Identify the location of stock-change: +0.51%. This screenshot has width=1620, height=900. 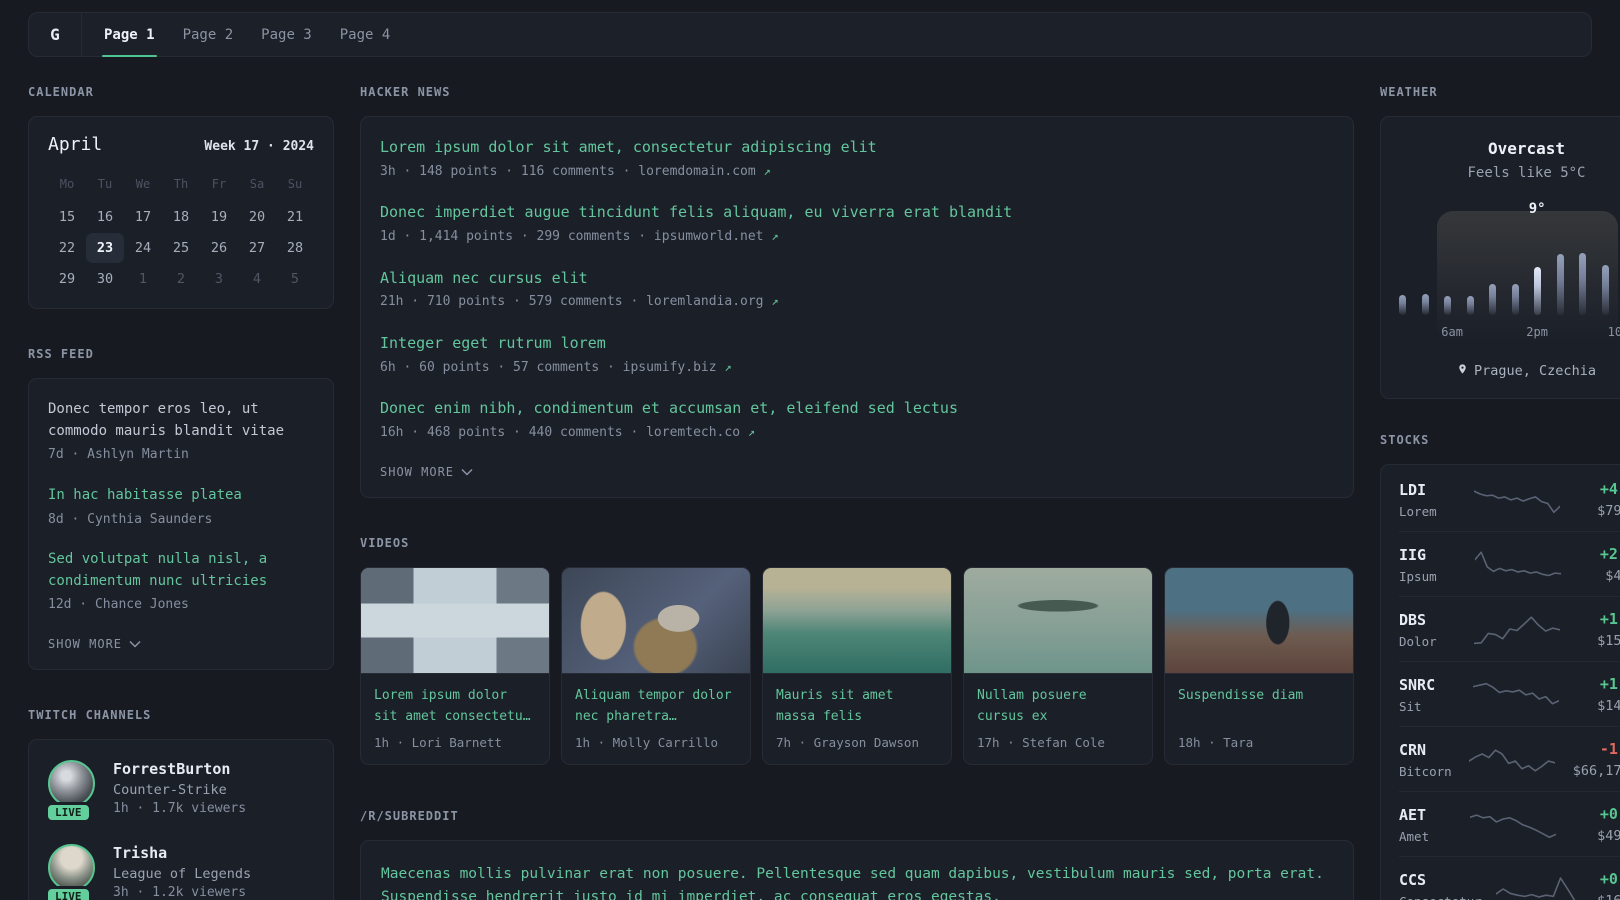
(1609, 879).